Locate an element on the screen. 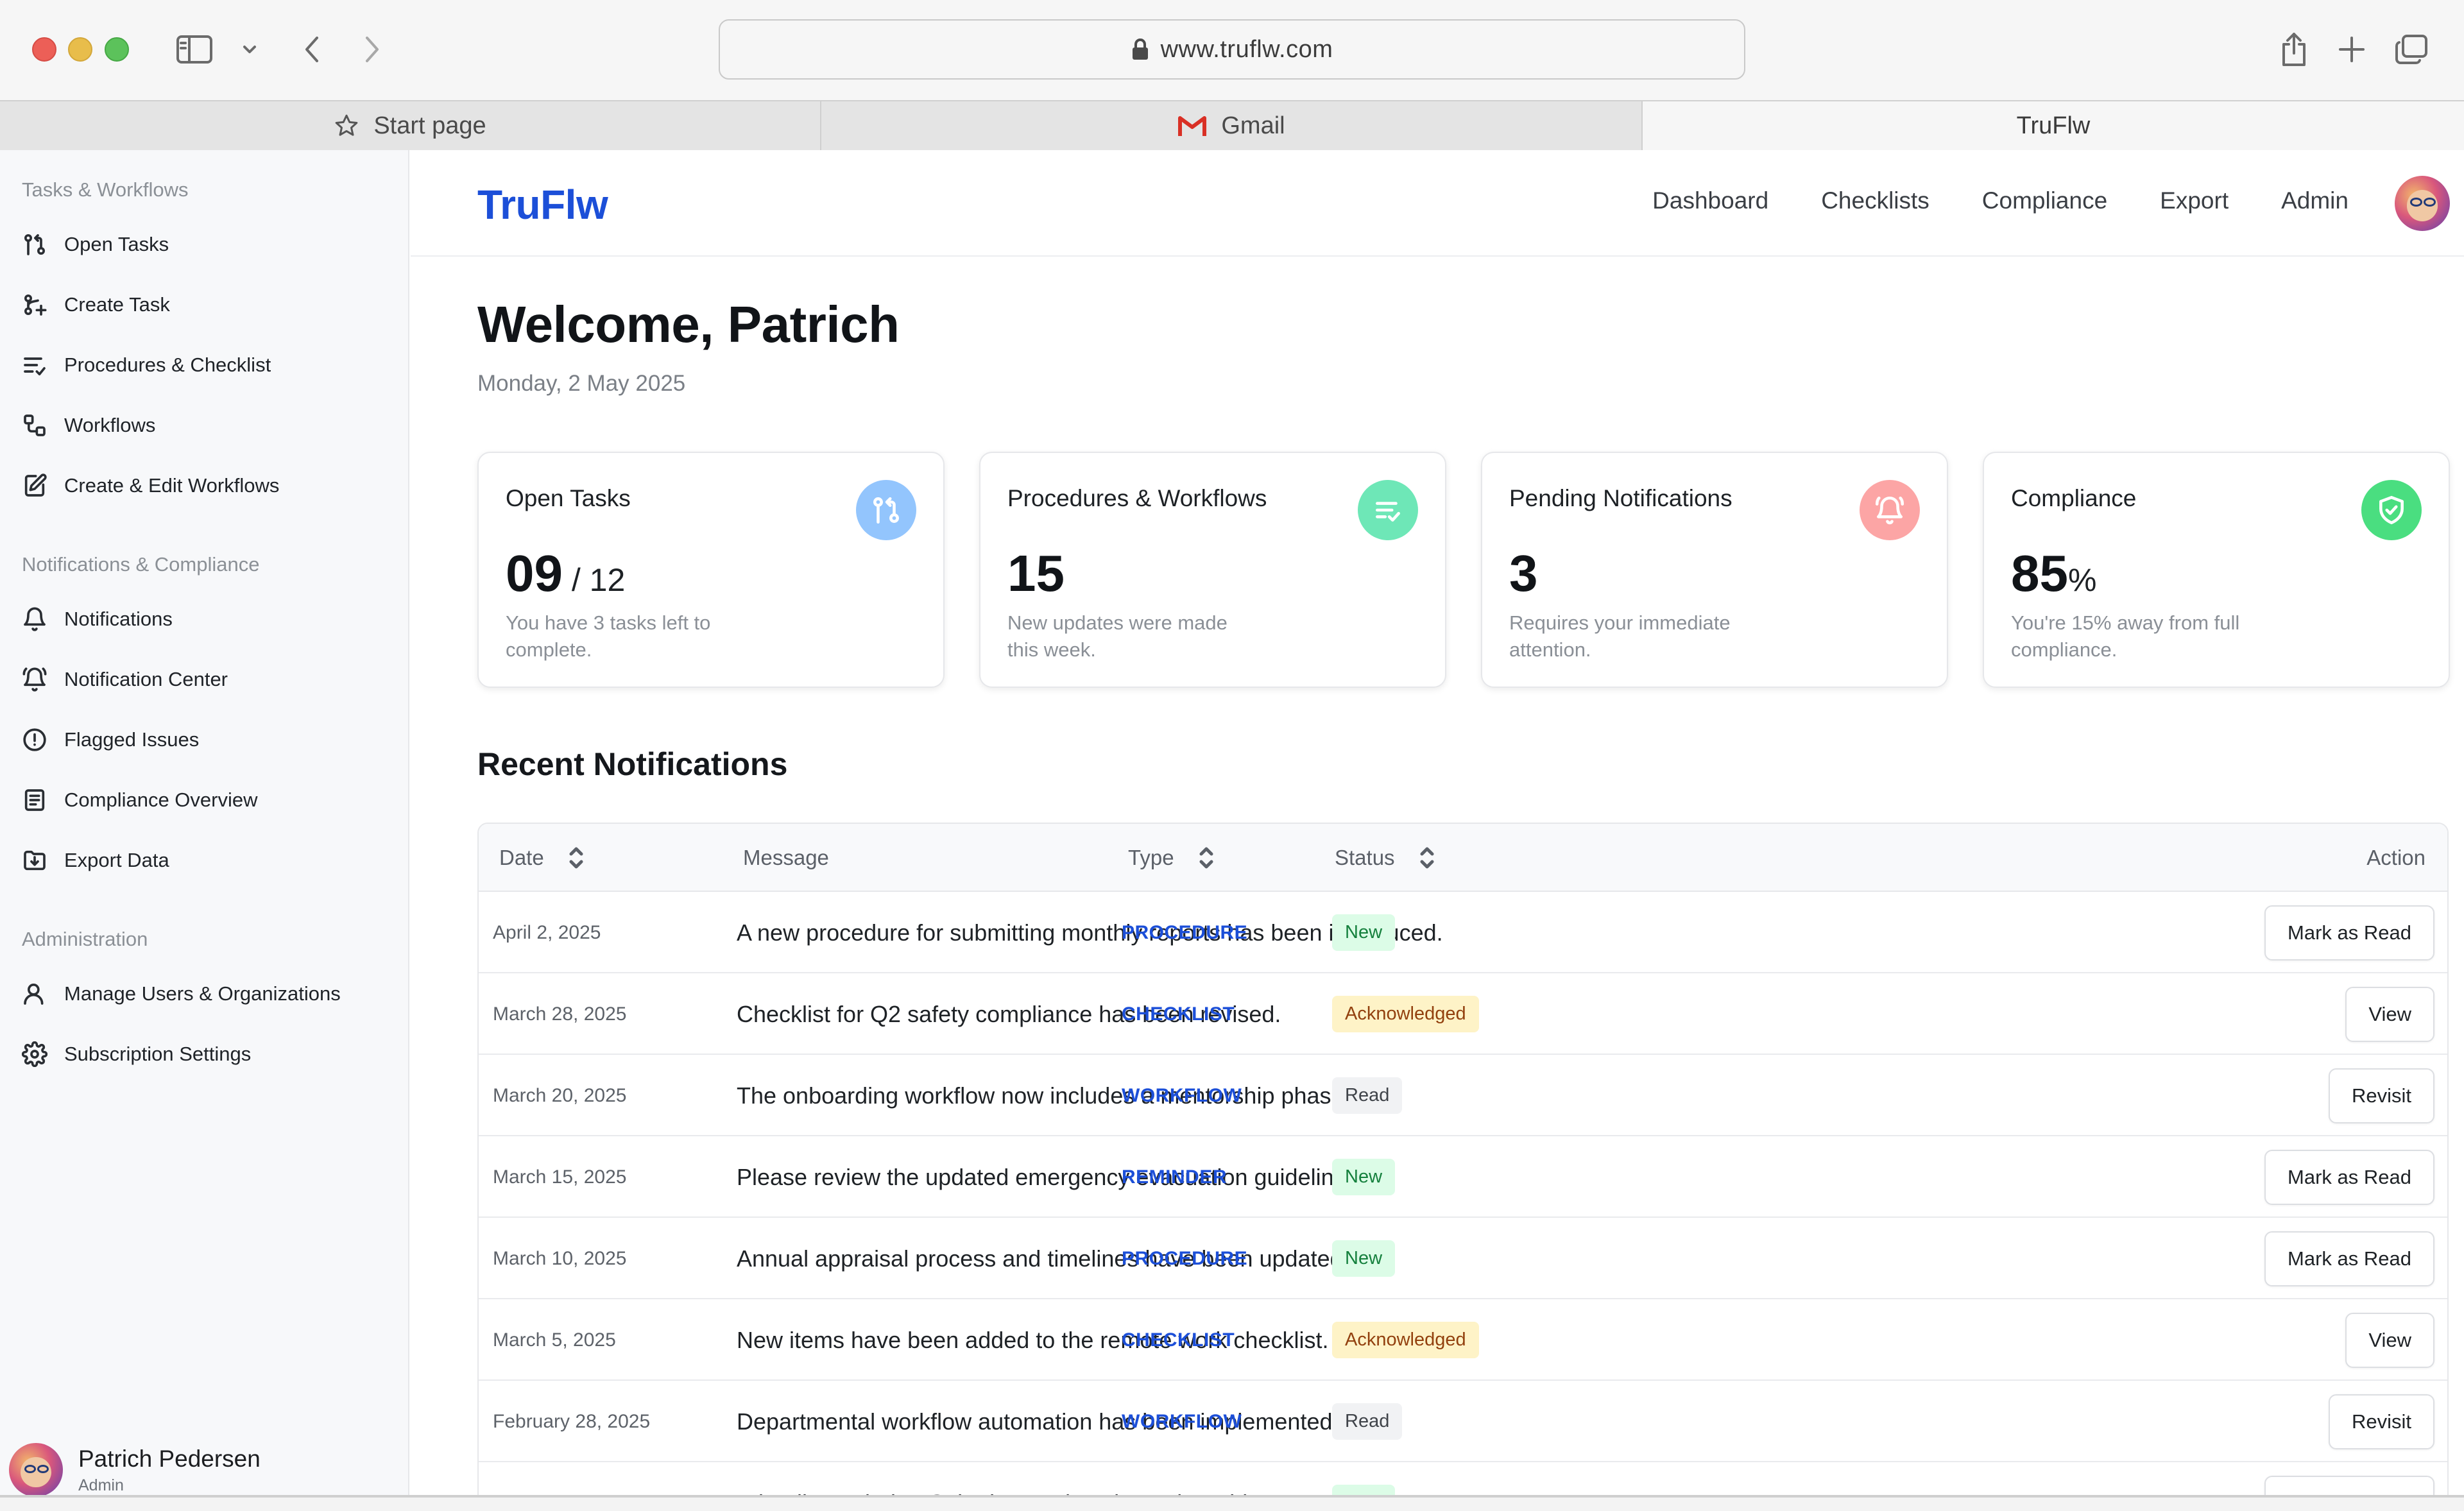 Image resolution: width=2464 pixels, height=1511 pixels. sidebar-item-open-tasks: Open Tasks is located at coordinates (208, 244).